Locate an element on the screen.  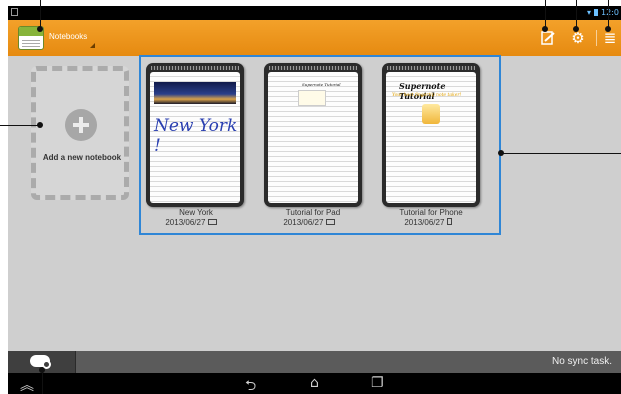
city-photo is located at coordinates (195, 93).